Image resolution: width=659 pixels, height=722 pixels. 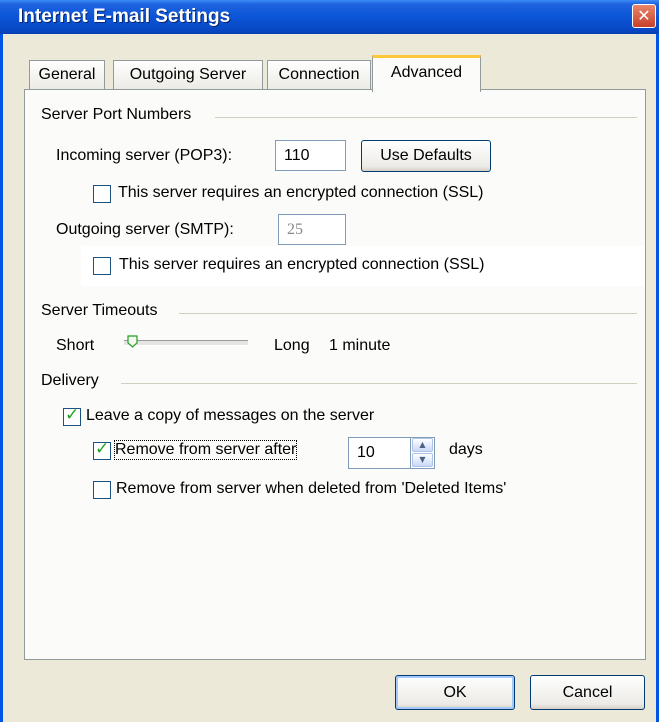 What do you see at coordinates (205, 450) in the screenshot?
I see `remove-after-label: Remove from server after` at bounding box center [205, 450].